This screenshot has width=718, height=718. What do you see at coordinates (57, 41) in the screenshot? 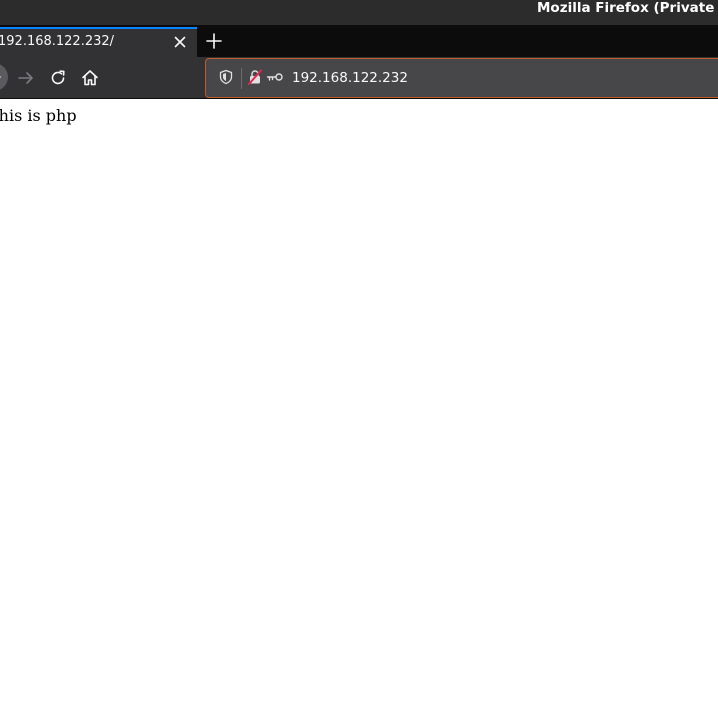
I see `tab-title: 192.168.122.232/` at bounding box center [57, 41].